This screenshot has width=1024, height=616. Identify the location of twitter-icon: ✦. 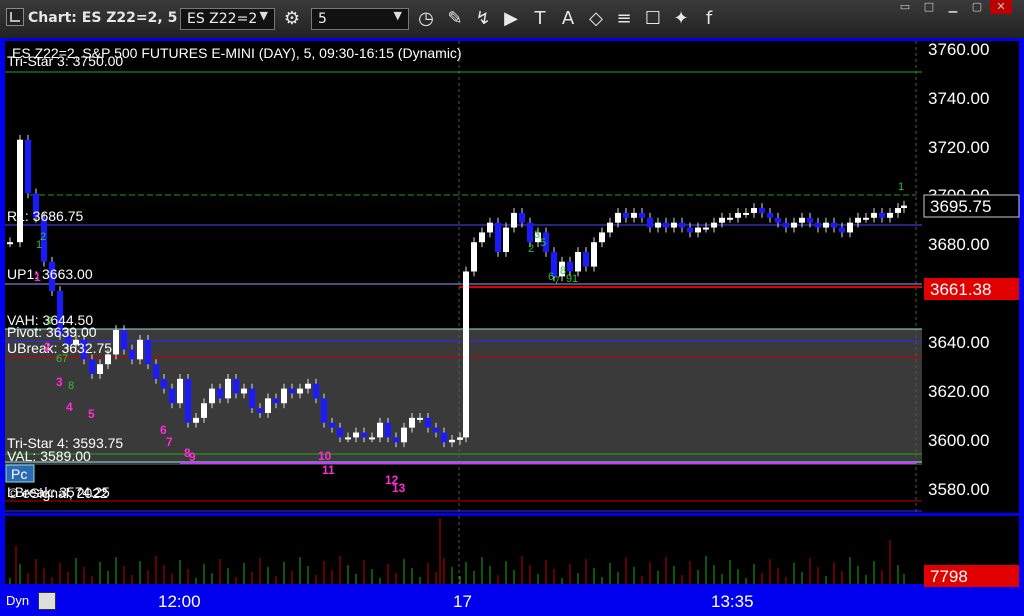
(681, 19).